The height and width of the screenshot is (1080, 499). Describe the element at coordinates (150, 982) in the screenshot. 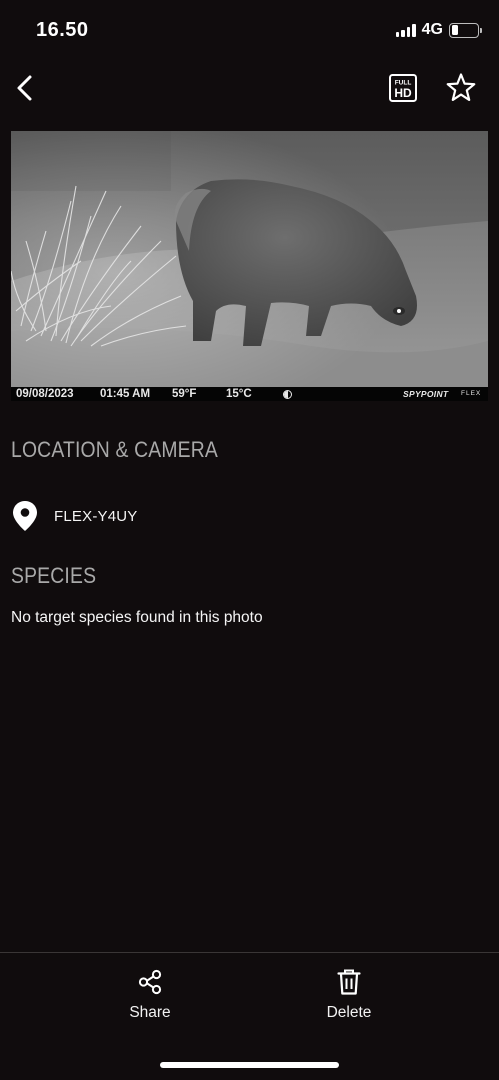

I see `share-icon` at that location.